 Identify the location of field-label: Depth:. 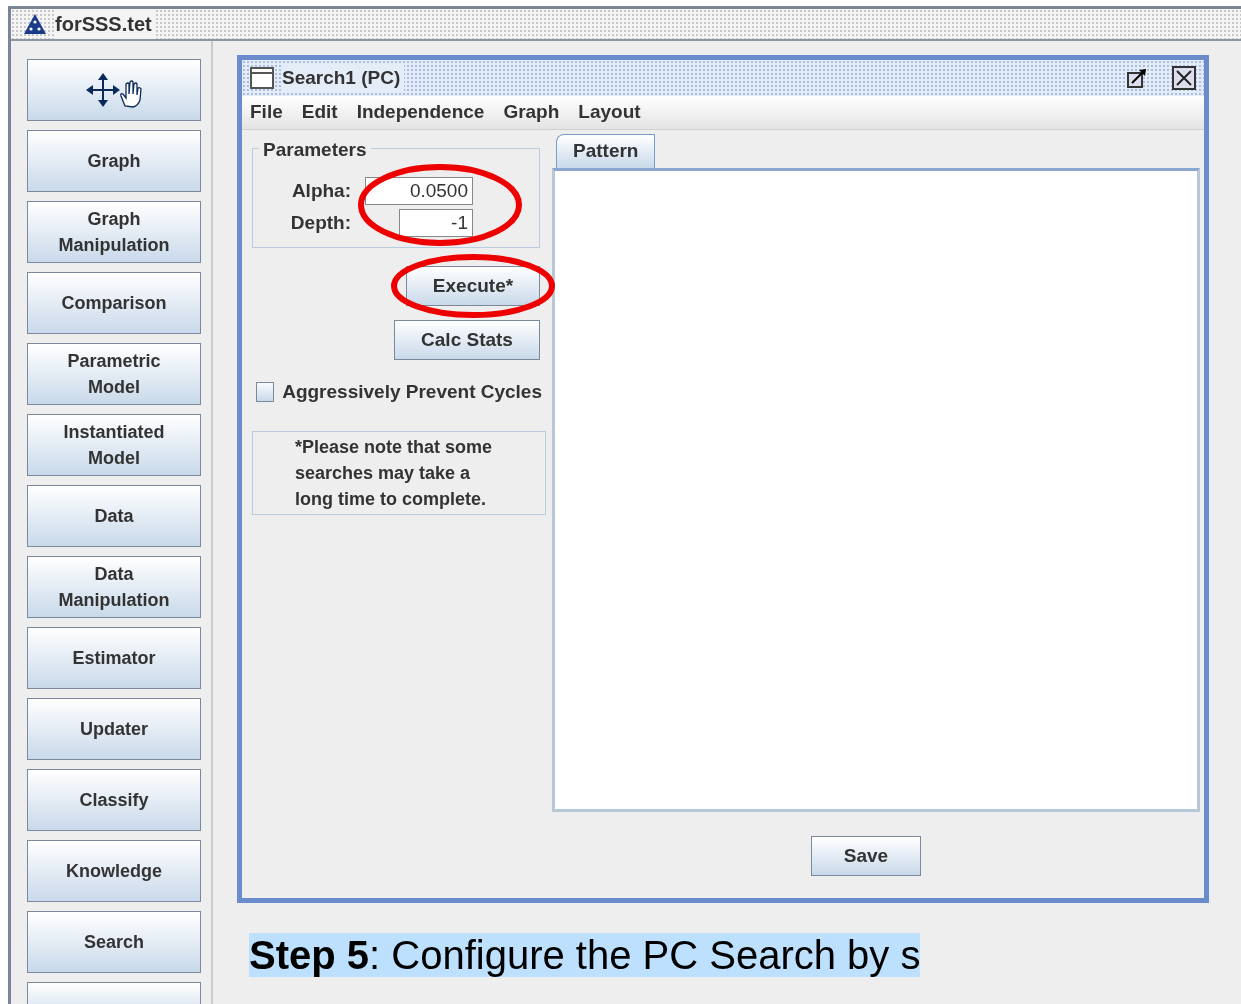
(320, 222).